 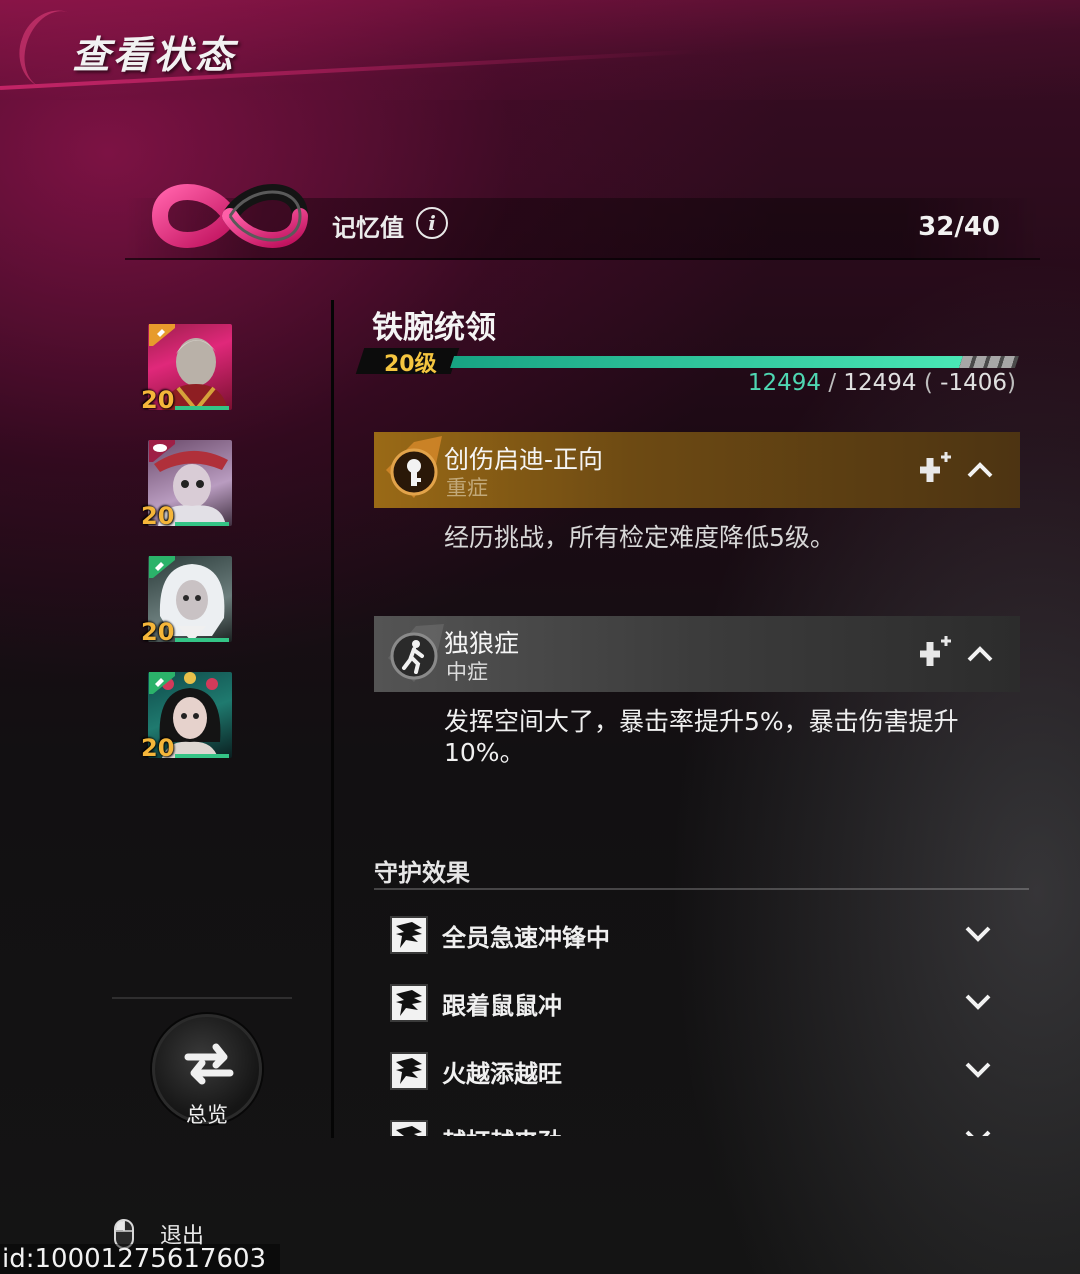 What do you see at coordinates (959, 227) in the screenshot?
I see `memory-value: 32/40` at bounding box center [959, 227].